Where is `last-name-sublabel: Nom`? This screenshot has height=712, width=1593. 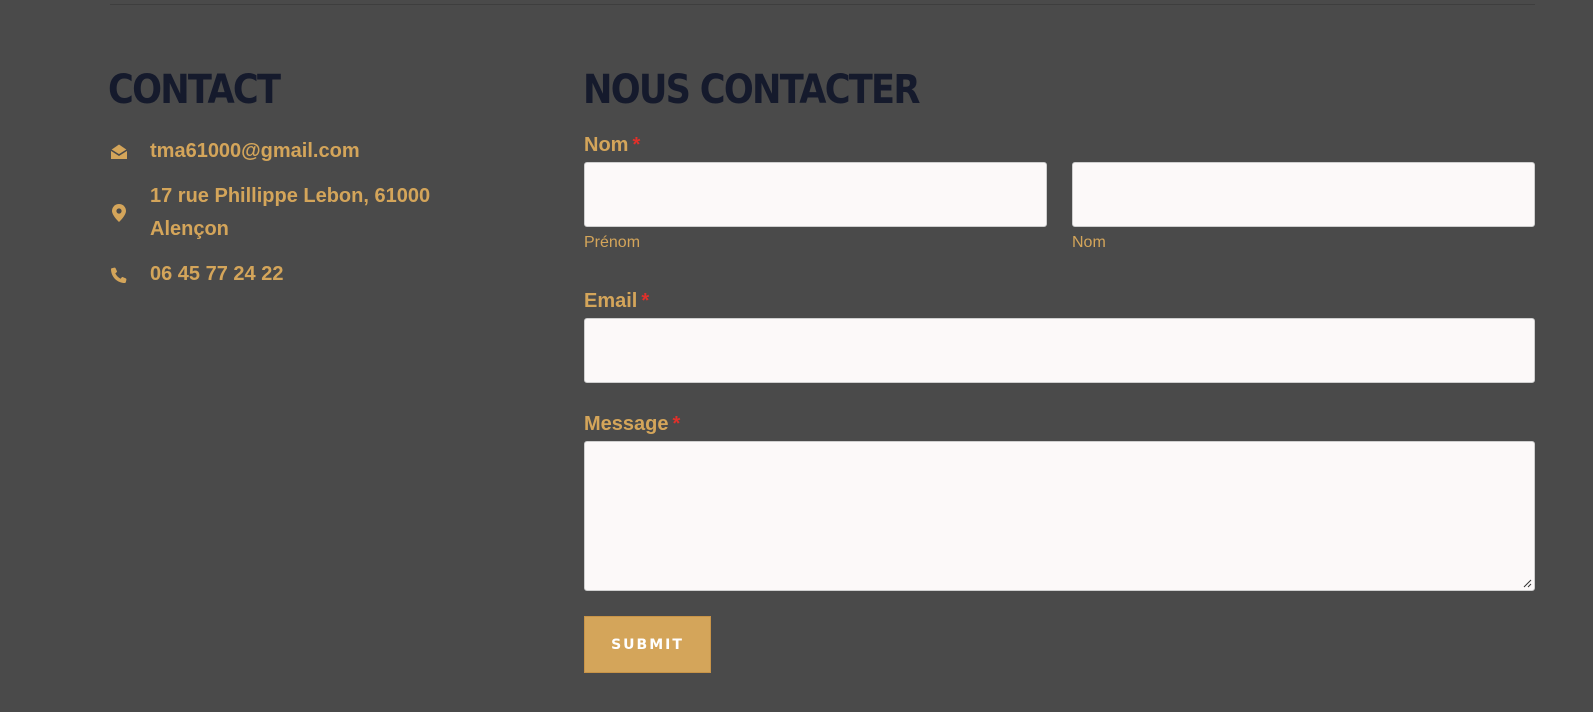 last-name-sublabel: Nom is located at coordinates (1089, 242).